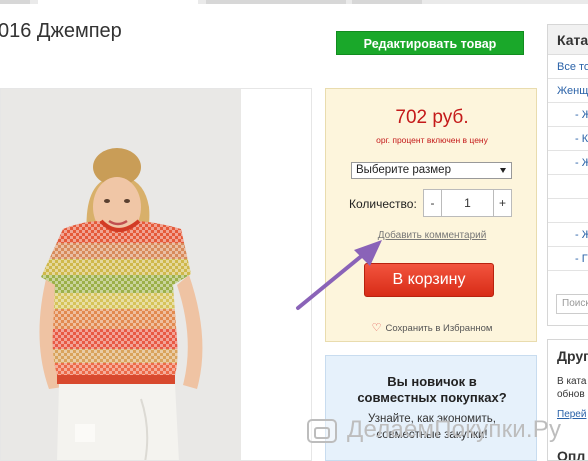 Image resolution: width=588 pixels, height=461 pixels. I want to click on newbie-title: Вы новичок в совместных покупках?, so click(432, 390).